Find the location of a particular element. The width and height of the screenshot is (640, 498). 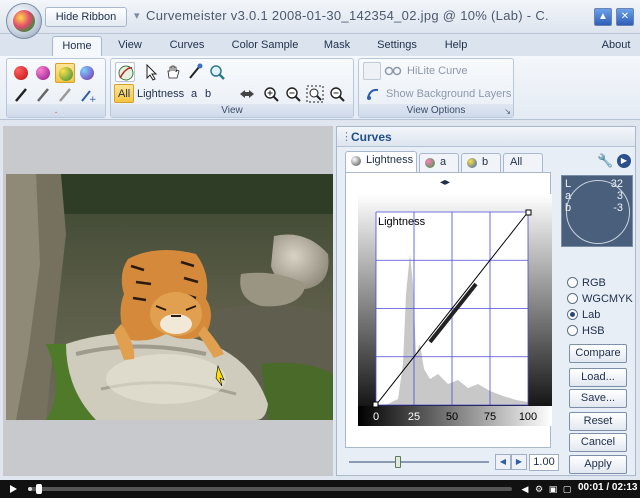

tab-mask: Mask is located at coordinates (337, 46).